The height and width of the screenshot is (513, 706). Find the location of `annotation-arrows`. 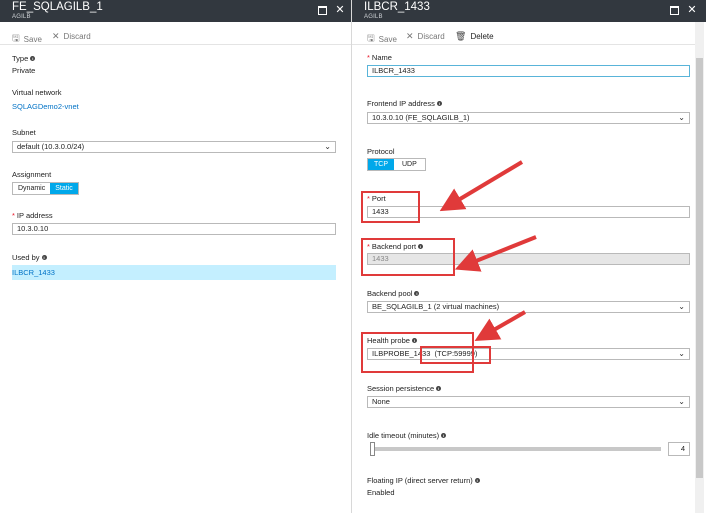

annotation-arrows is located at coordinates (488, 250).